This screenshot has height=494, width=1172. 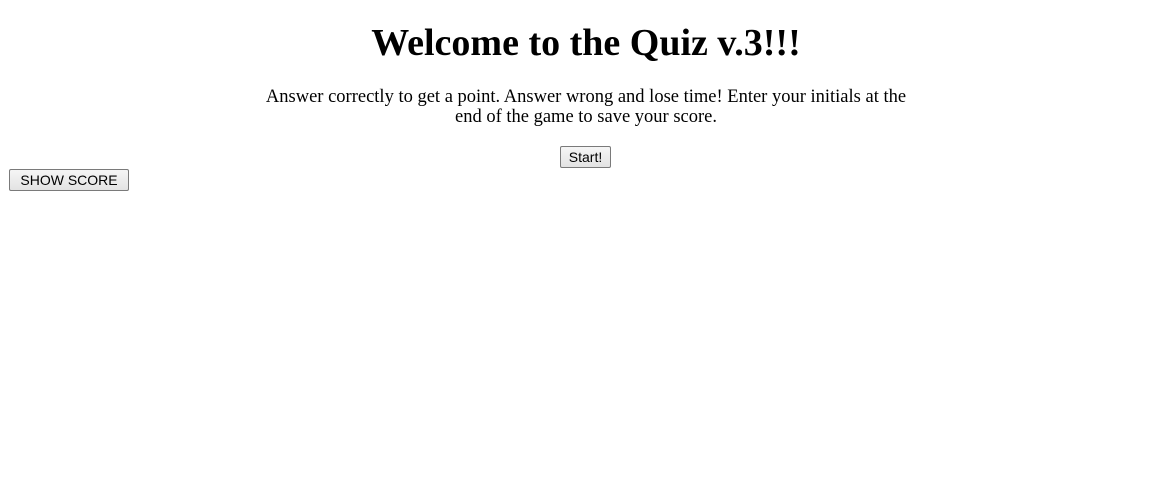 I want to click on page-title: Welcome to the Quiz v.3!!!, so click(x=586, y=43).